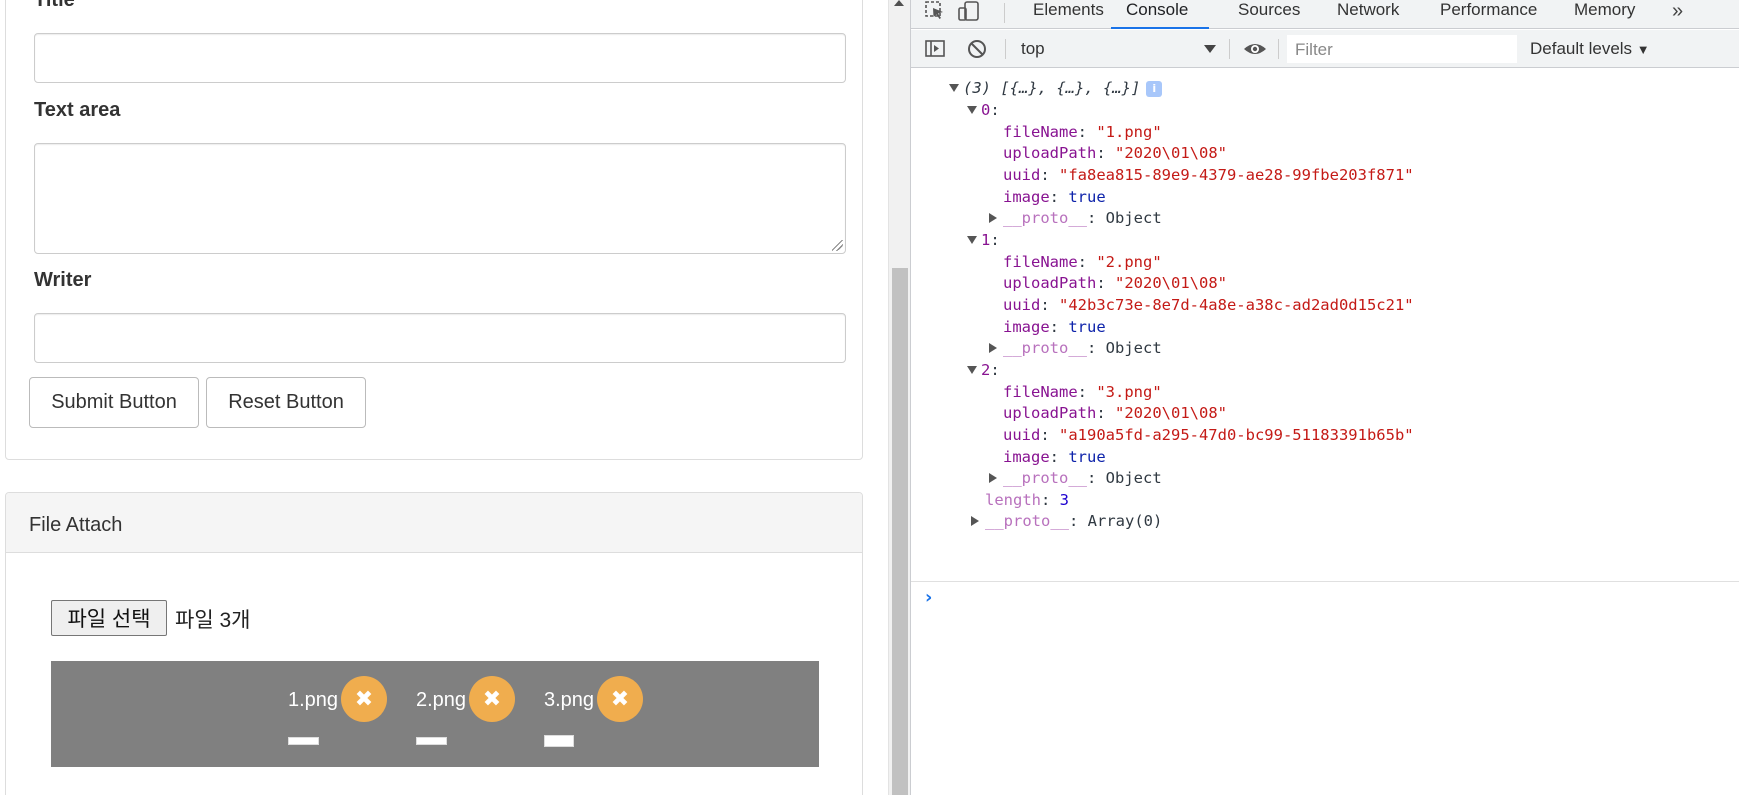 The width and height of the screenshot is (1739, 795). What do you see at coordinates (109, 618) in the screenshot?
I see `choose-file-button: 파일 선택` at bounding box center [109, 618].